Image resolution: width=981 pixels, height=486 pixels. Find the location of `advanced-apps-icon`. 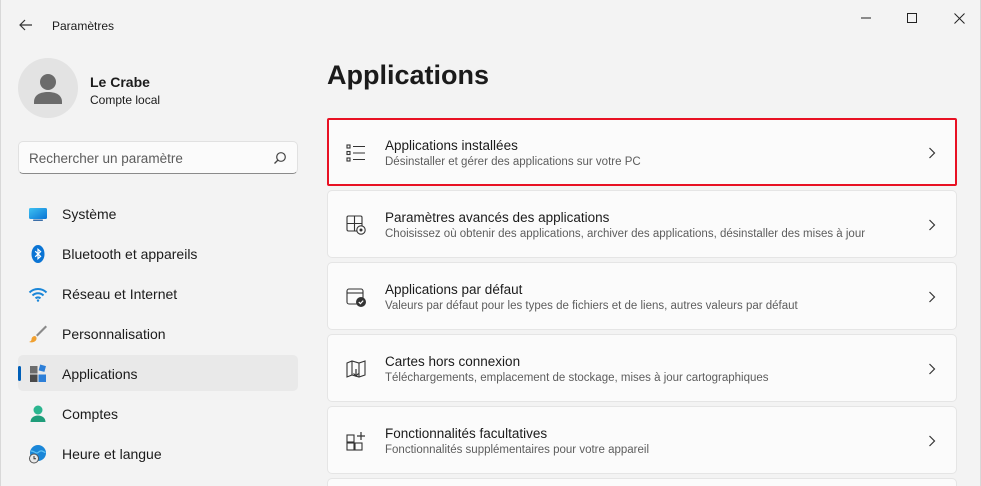

advanced-apps-icon is located at coordinates (356, 225).